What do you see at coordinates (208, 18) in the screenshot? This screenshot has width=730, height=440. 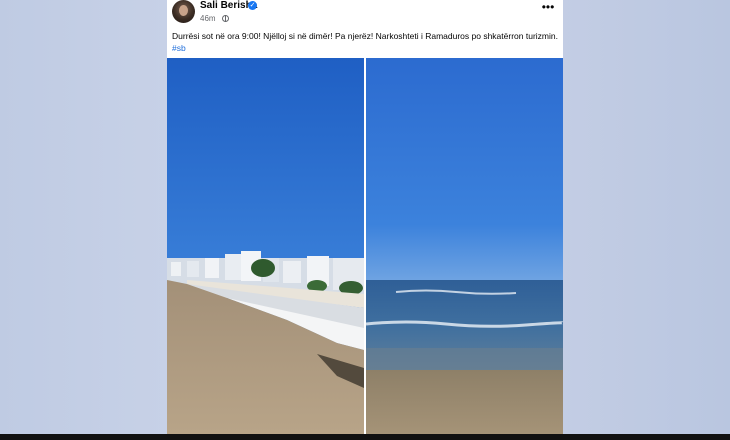 I see `post-timestamp: 46m` at bounding box center [208, 18].